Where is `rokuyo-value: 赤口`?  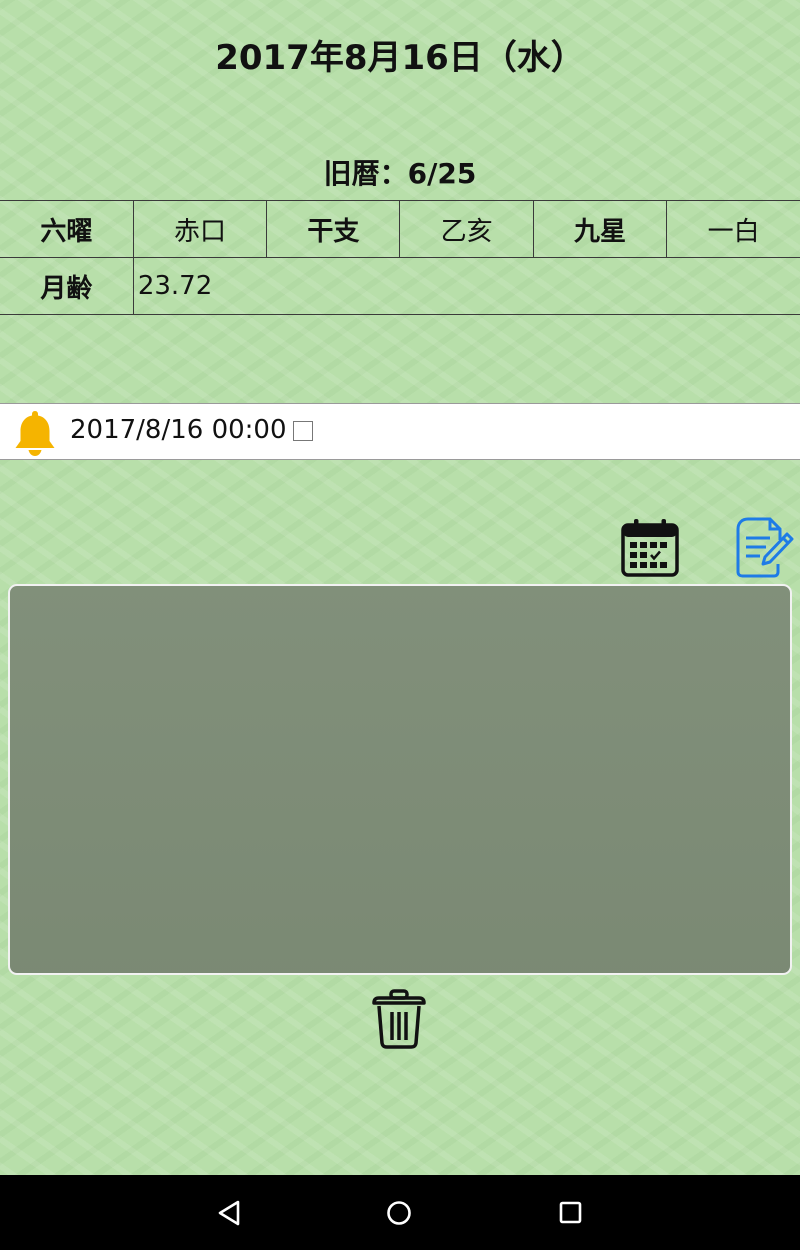
rokuyo-value: 赤口 is located at coordinates (200, 229).